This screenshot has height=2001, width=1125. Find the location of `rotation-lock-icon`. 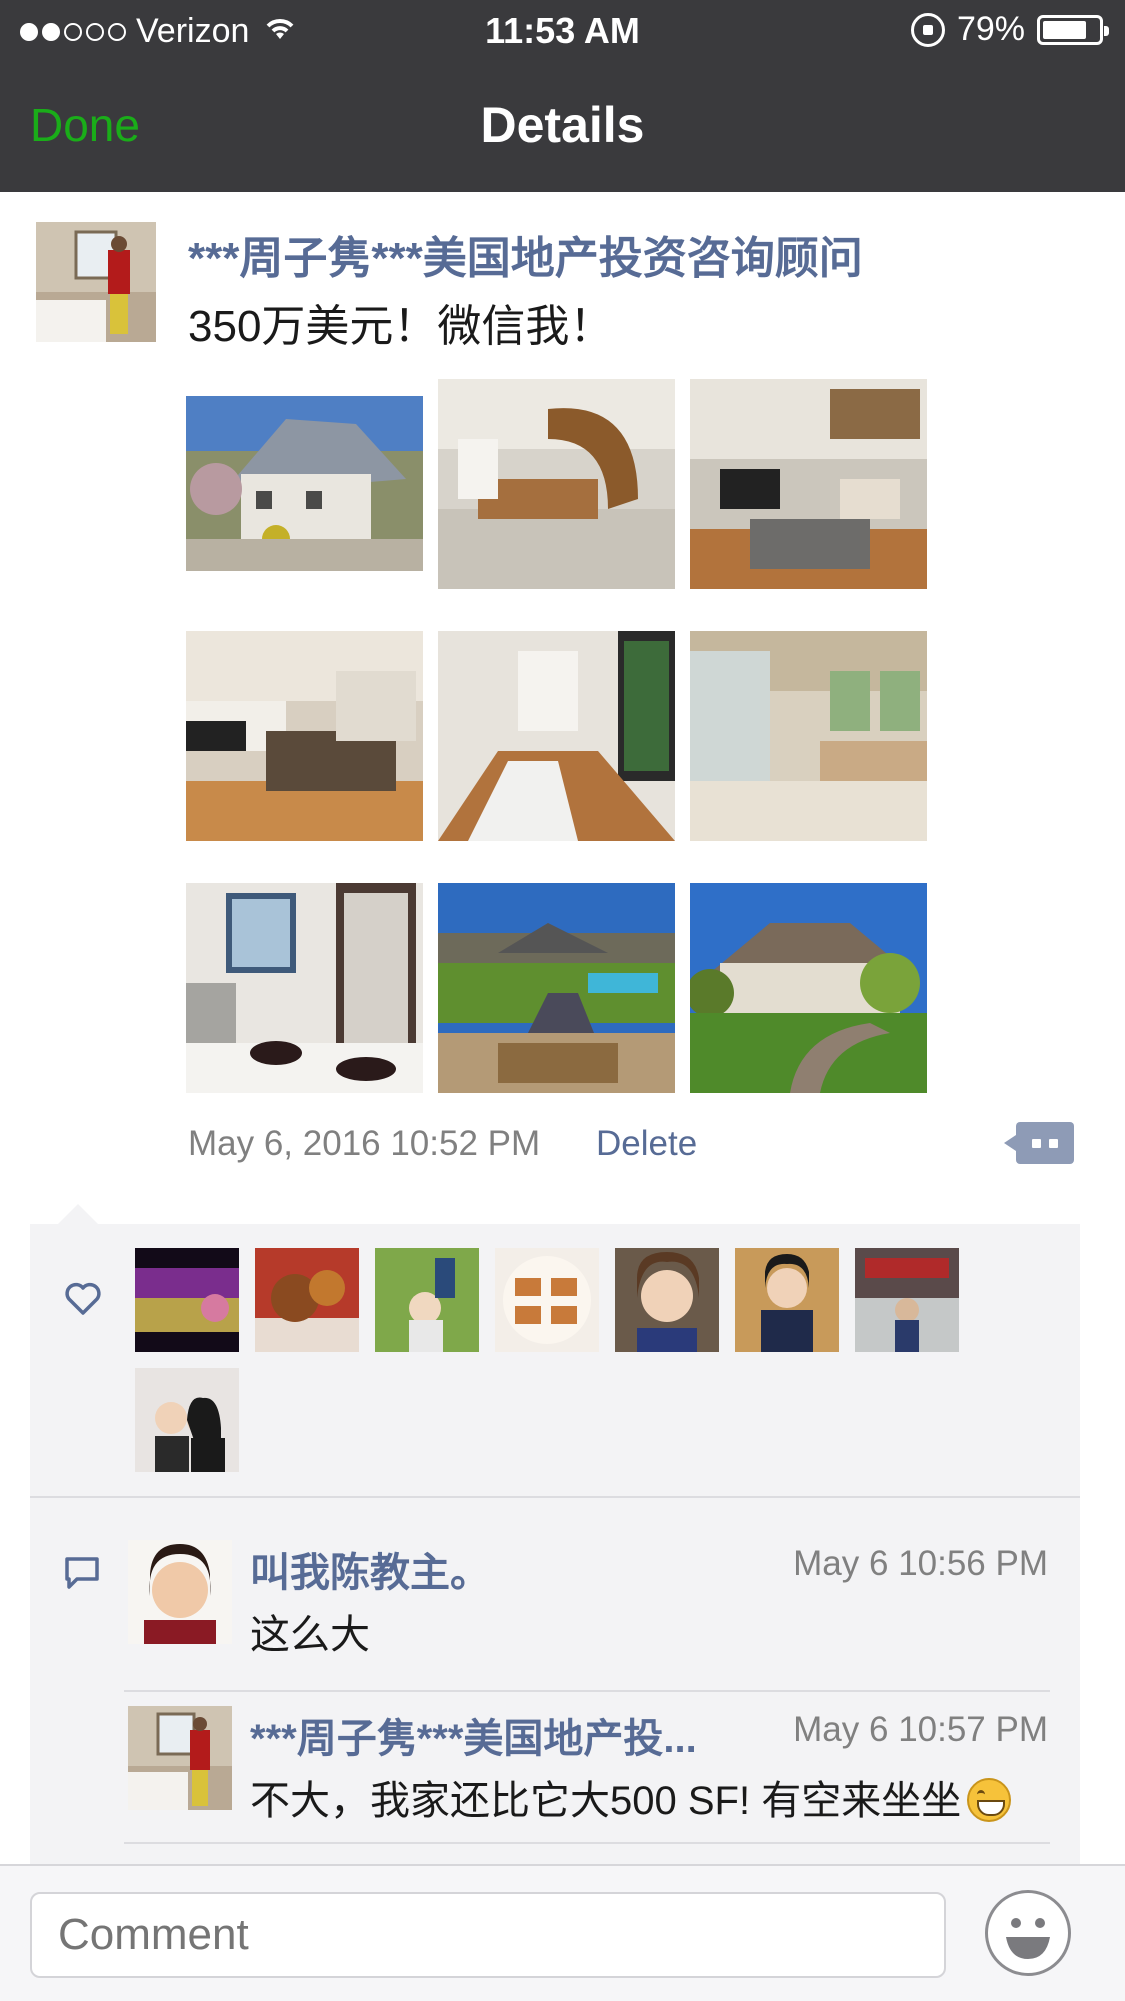

rotation-lock-icon is located at coordinates (927, 29).